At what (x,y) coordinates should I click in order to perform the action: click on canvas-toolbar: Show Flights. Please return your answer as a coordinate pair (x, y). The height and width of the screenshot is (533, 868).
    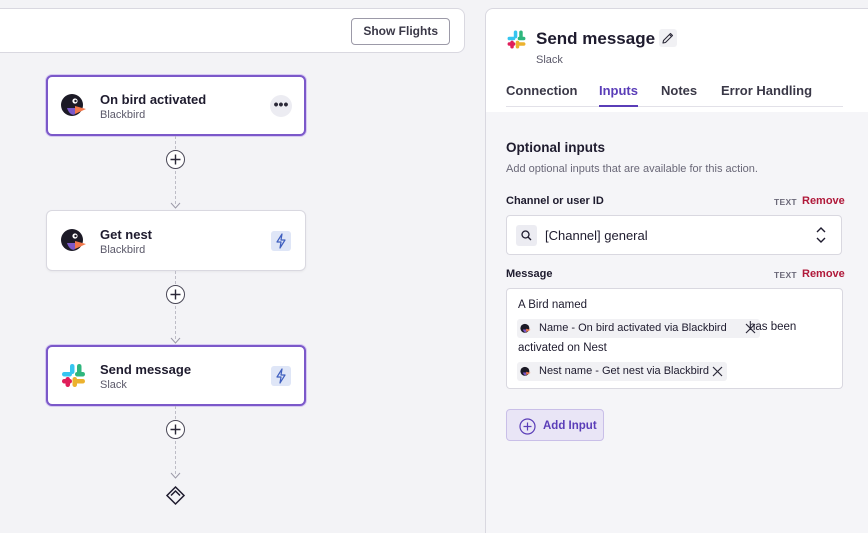
    Looking at the image, I should click on (232, 30).